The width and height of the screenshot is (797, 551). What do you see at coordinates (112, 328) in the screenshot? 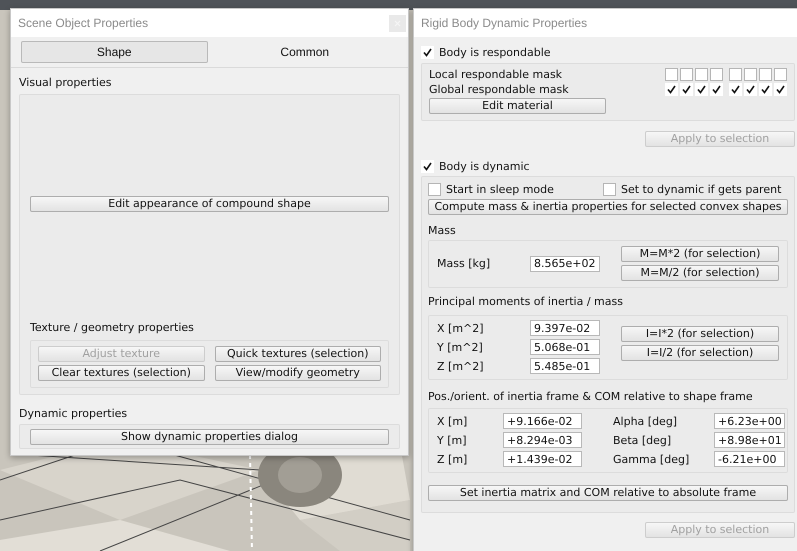
I see `group-label: Texture / geometry properties` at bounding box center [112, 328].